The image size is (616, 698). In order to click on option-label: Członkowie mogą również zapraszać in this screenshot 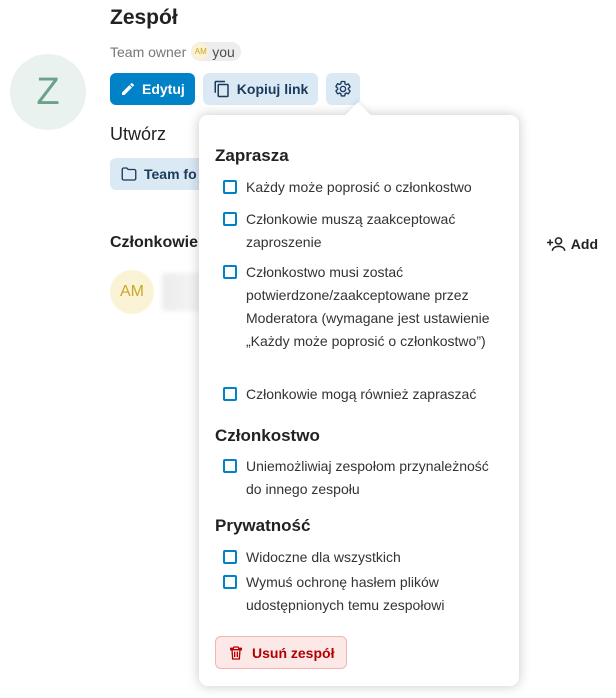, I will do `click(361, 394)`.